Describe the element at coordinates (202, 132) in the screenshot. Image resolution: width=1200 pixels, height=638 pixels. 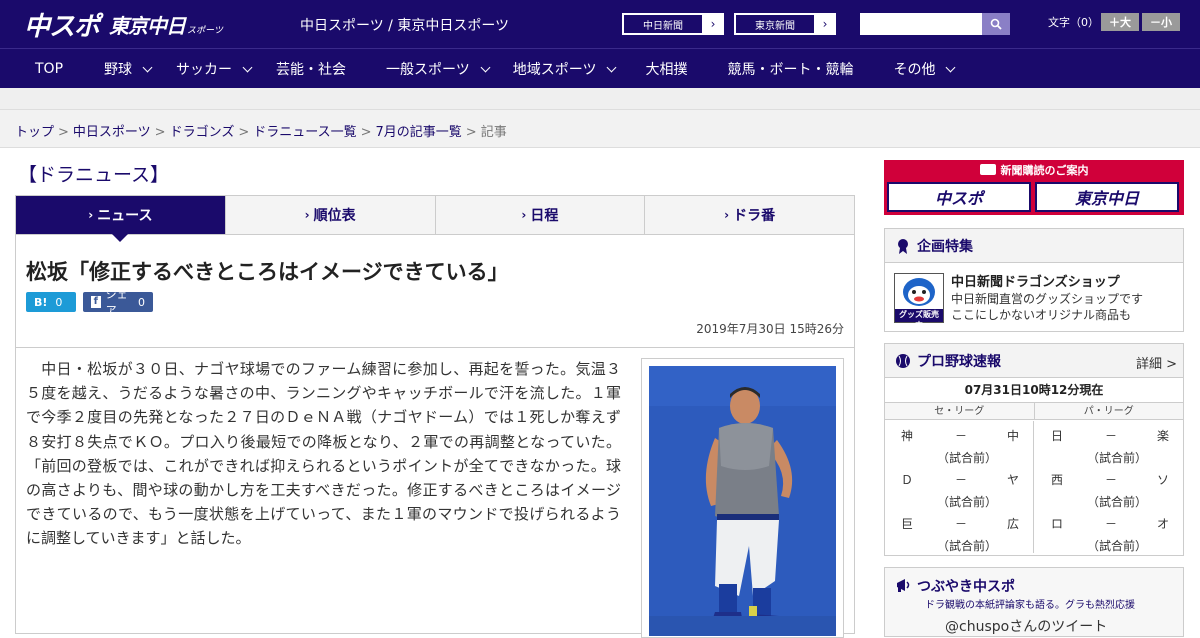
I see `breadcrumb-link: ドラゴンズ` at that location.